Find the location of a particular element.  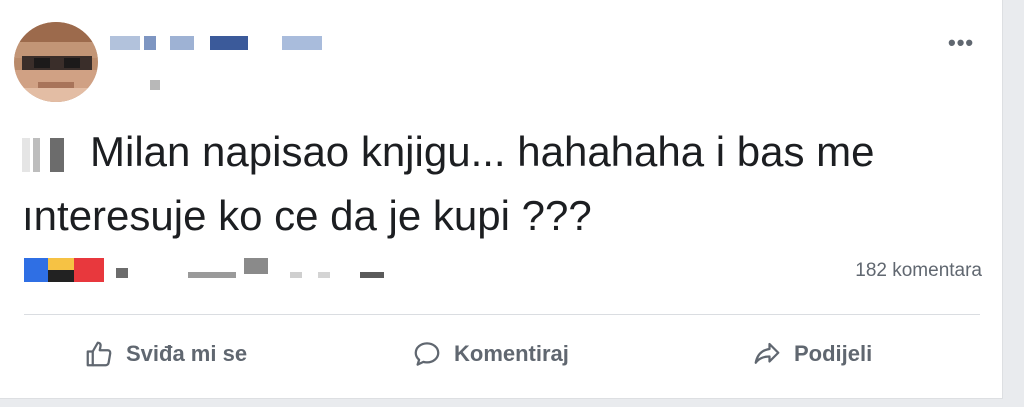

share-label: Podijeli is located at coordinates (833, 353).